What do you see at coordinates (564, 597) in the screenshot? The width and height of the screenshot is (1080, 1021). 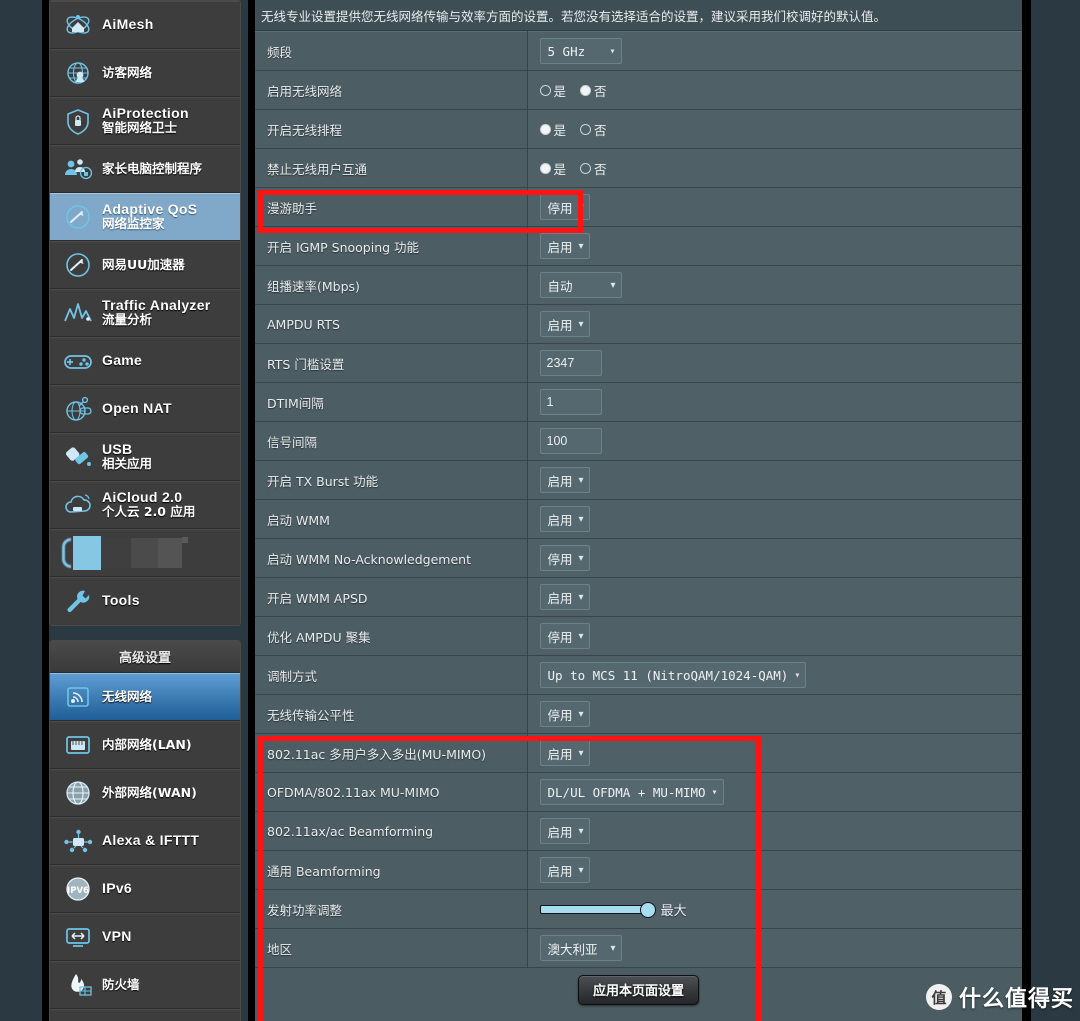 I see `select-14: 启用 ▾` at bounding box center [564, 597].